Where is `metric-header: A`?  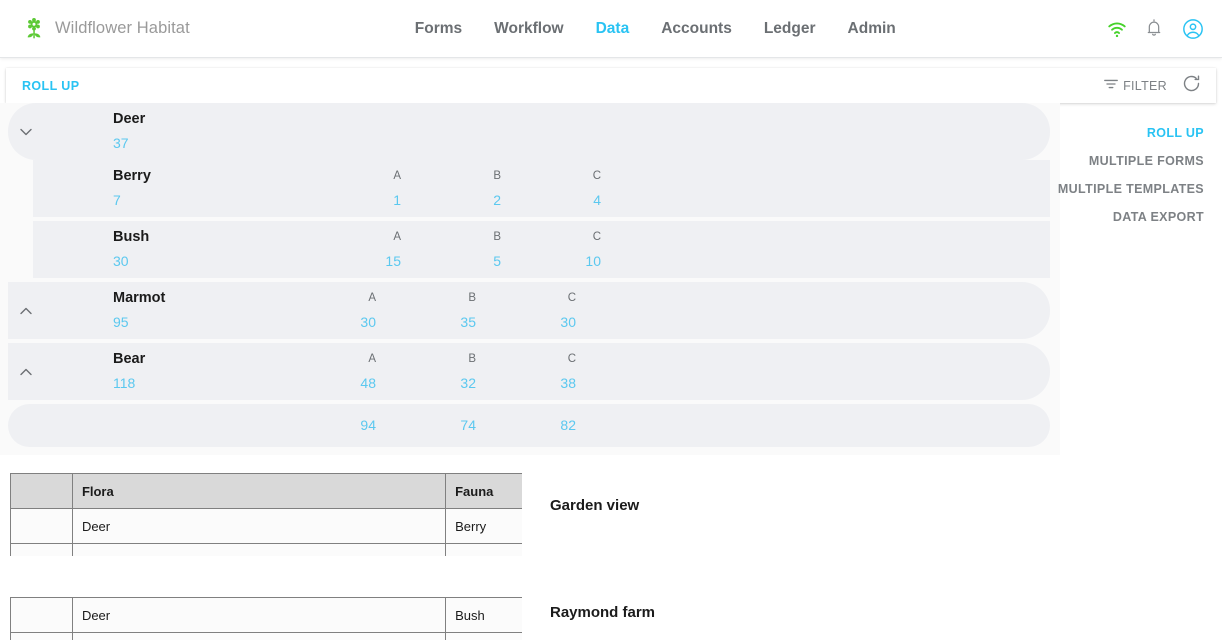
metric-header: A is located at coordinates (397, 237).